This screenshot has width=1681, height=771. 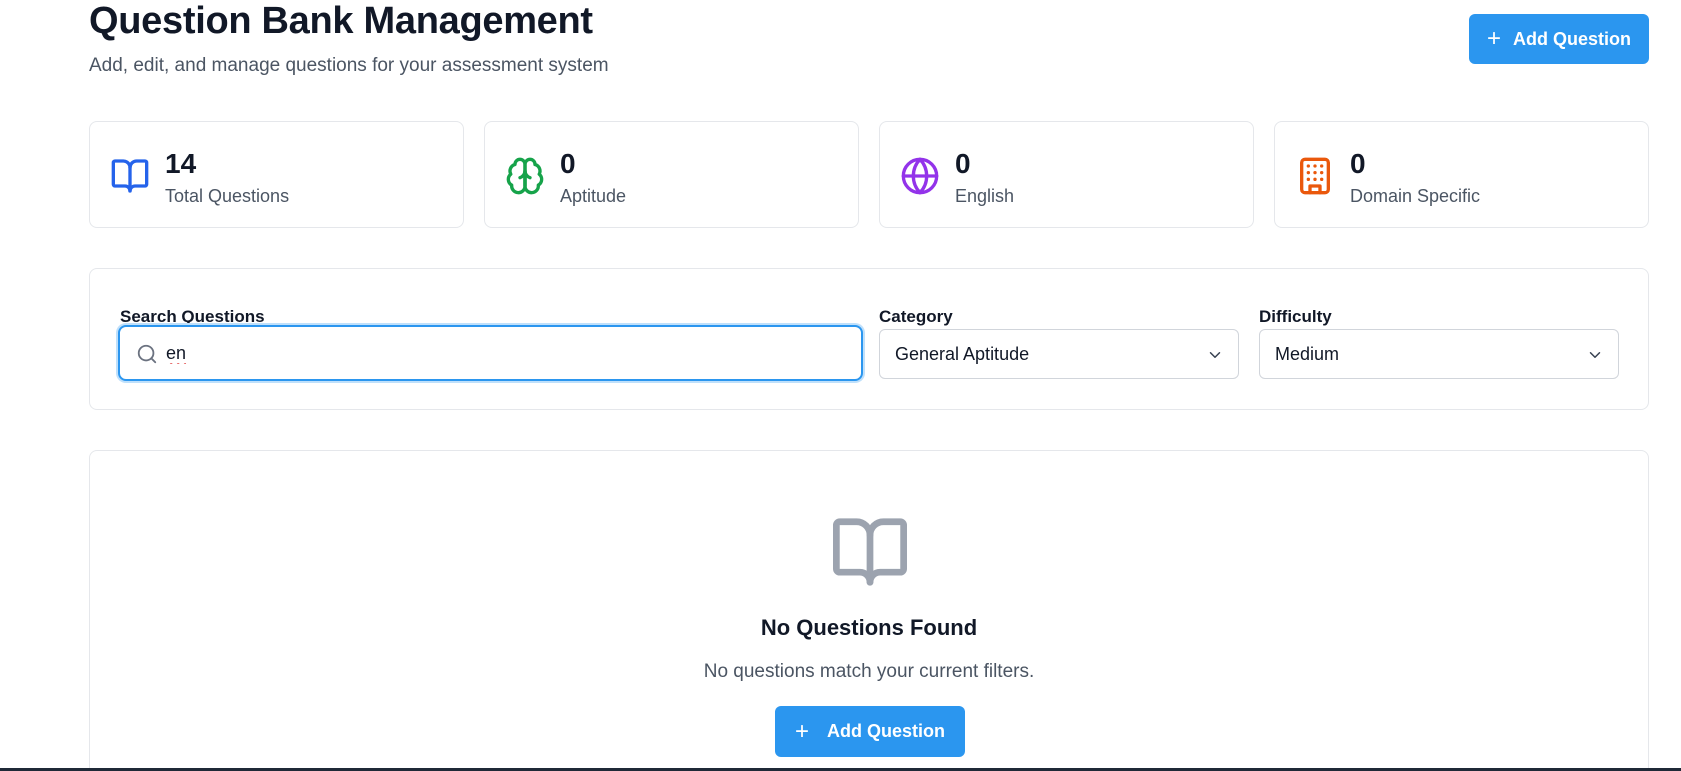 What do you see at coordinates (1315, 176) in the screenshot?
I see `building-icon` at bounding box center [1315, 176].